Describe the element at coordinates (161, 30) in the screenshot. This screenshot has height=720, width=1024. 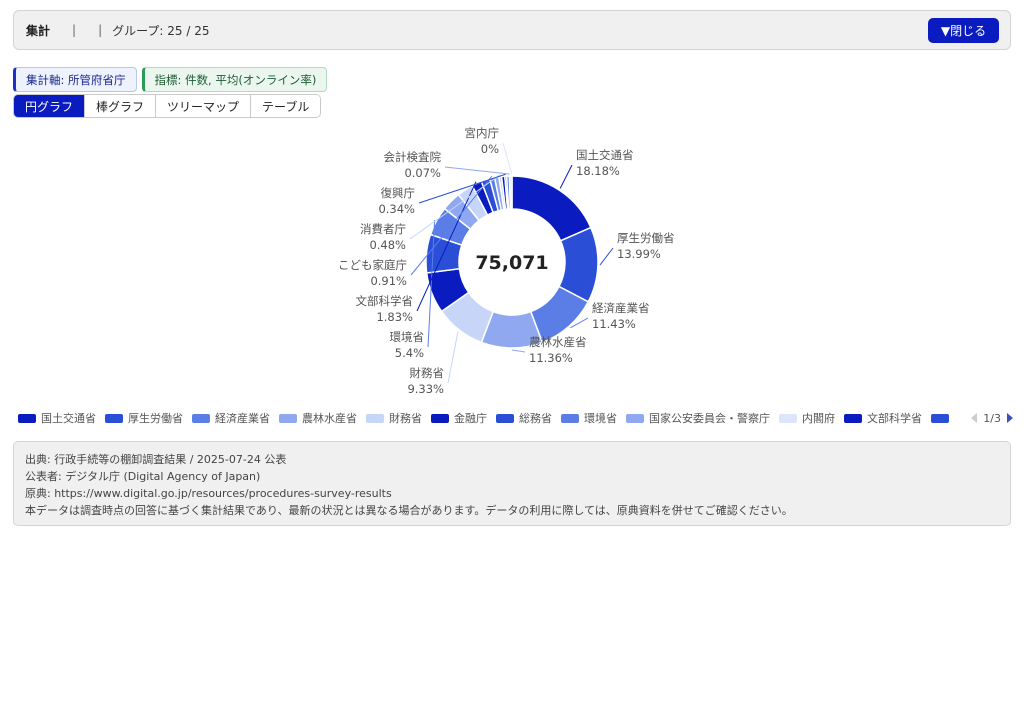
I see `group-counter: グループ: 25 / 25` at that location.